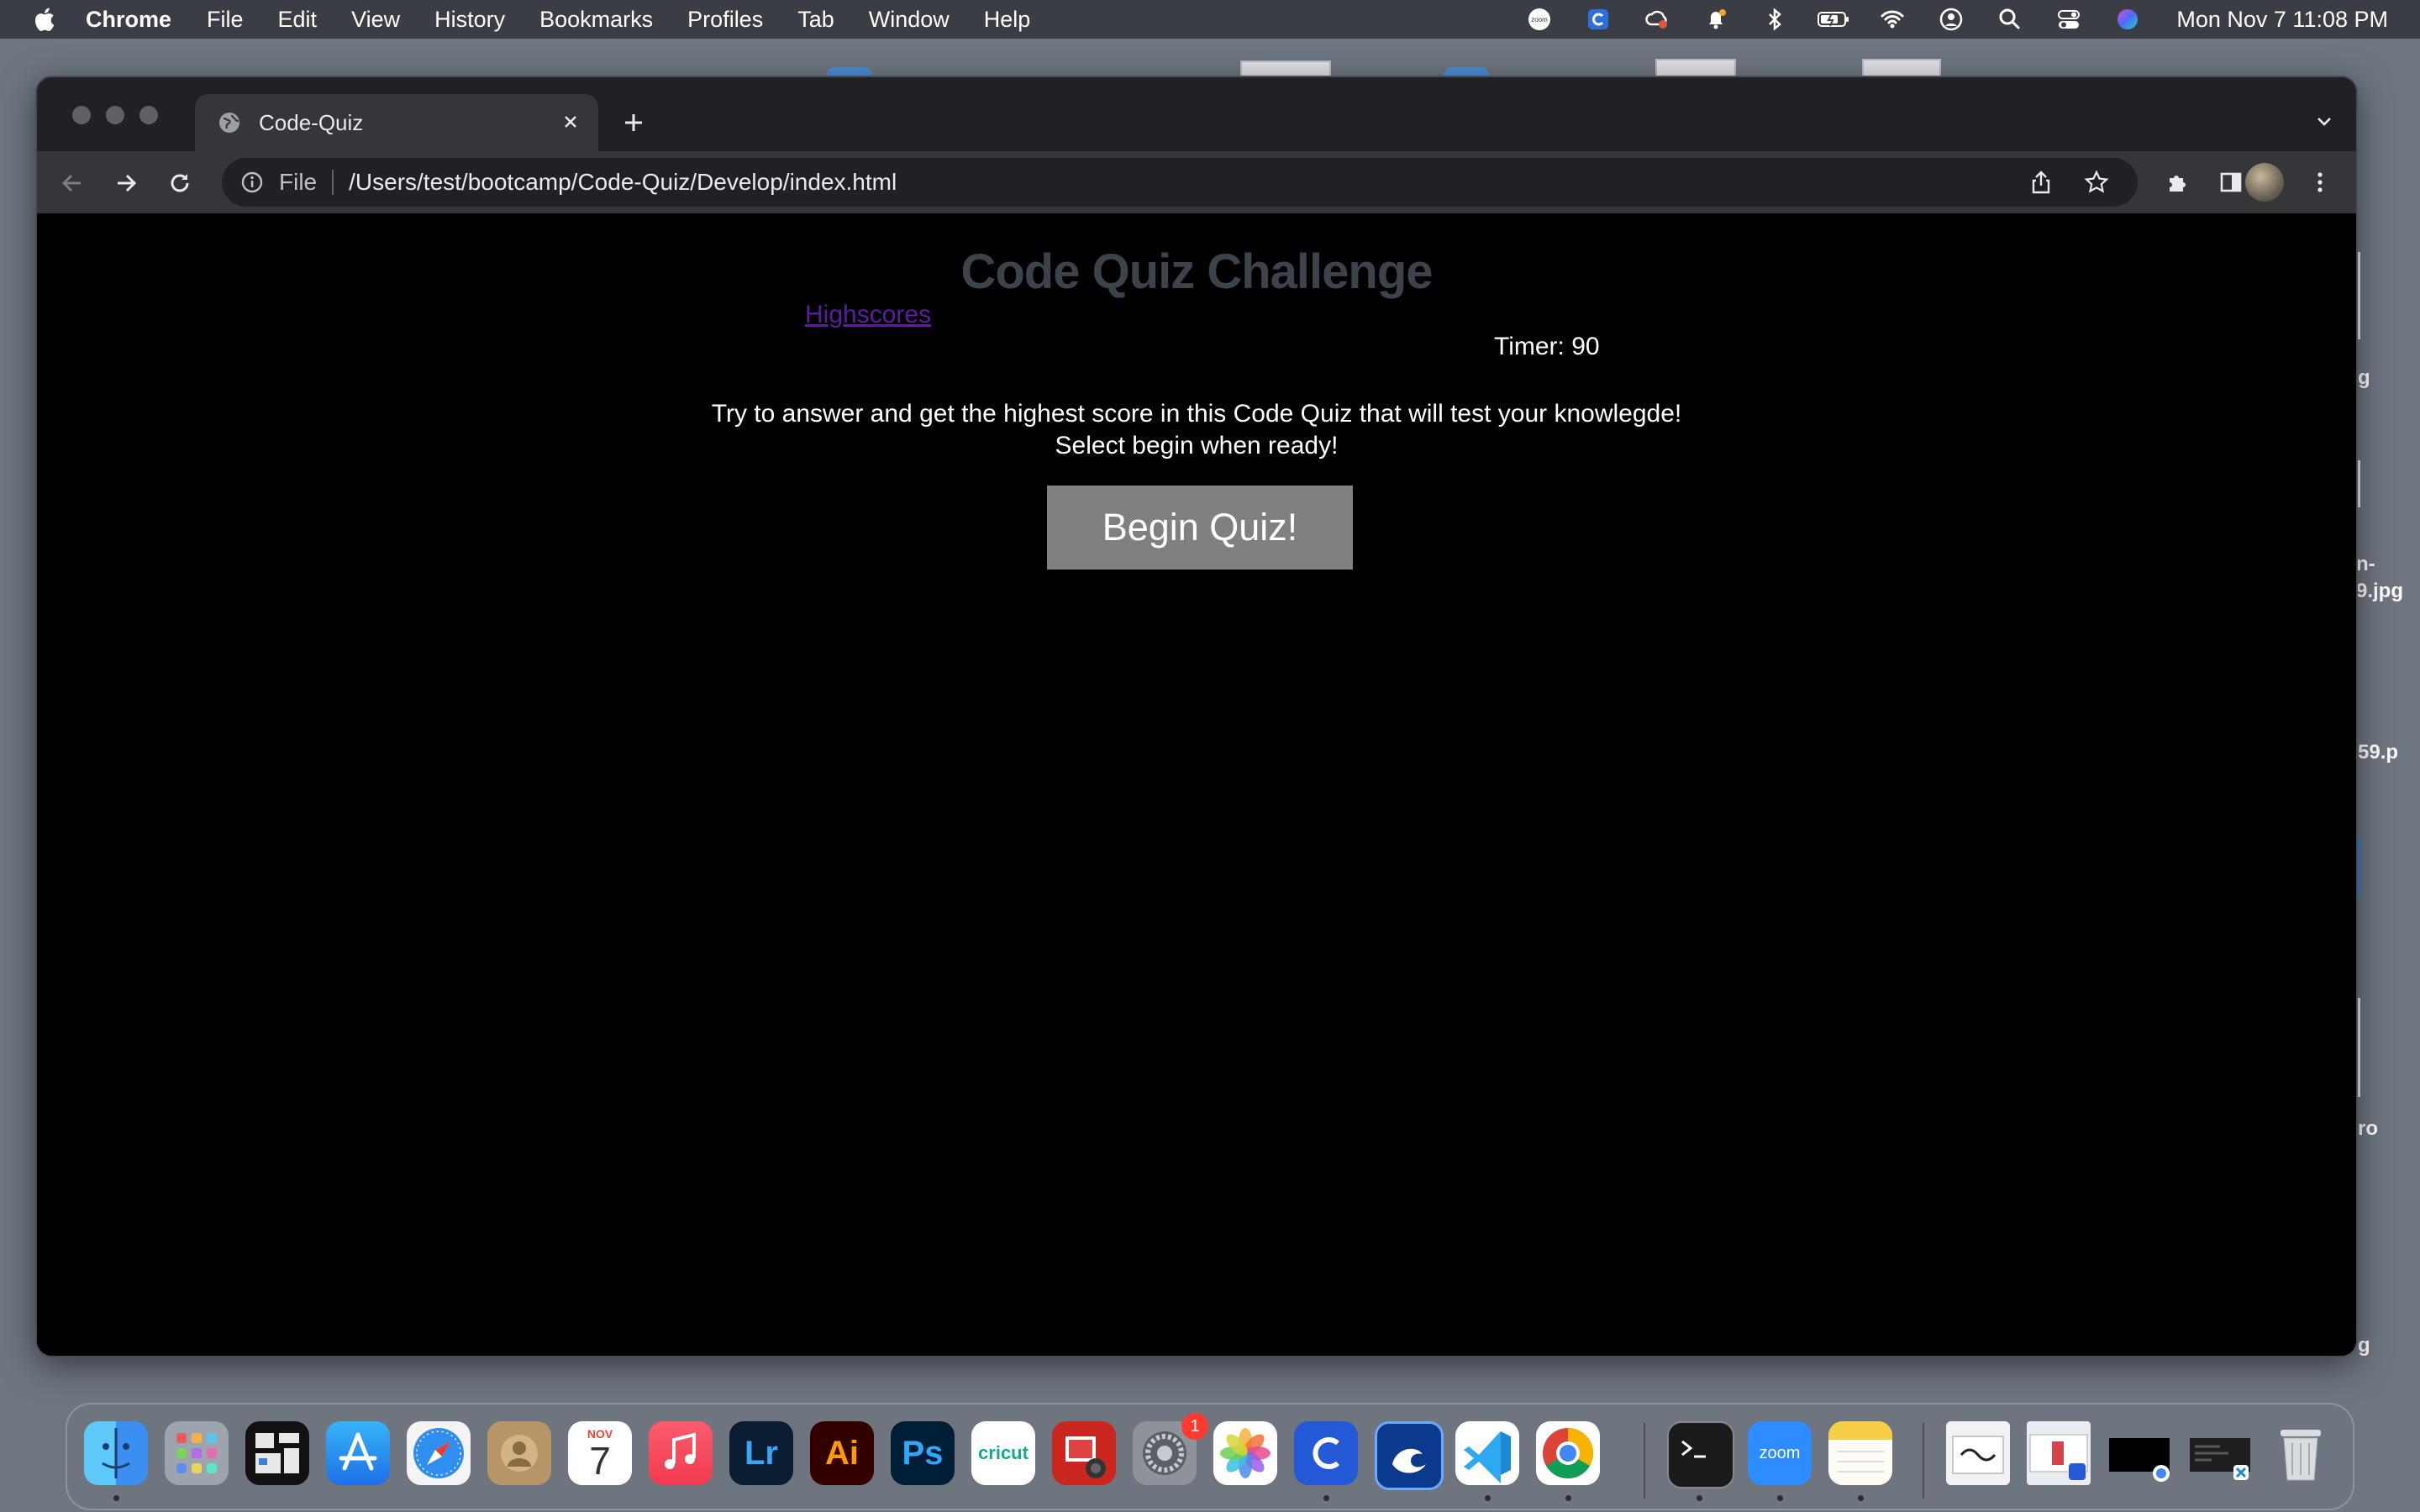 The height and width of the screenshot is (1512, 2420). What do you see at coordinates (1860, 1453) in the screenshot?
I see `notes-icon` at bounding box center [1860, 1453].